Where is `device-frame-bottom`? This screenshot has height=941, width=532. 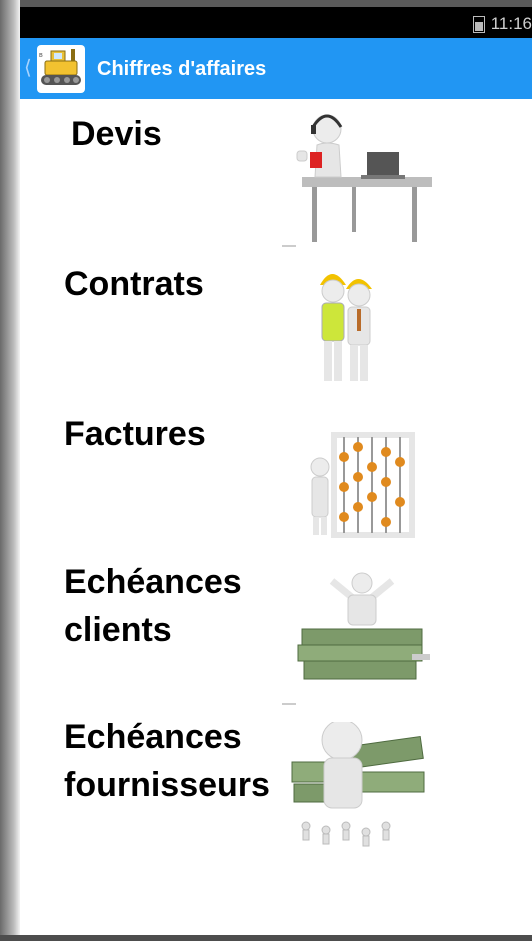
device-frame-bottom is located at coordinates (266, 938).